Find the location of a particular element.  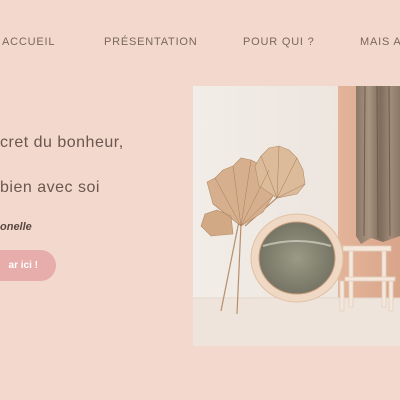

hero-headline-line-1: cret du bonheur, is located at coordinates (62, 142).